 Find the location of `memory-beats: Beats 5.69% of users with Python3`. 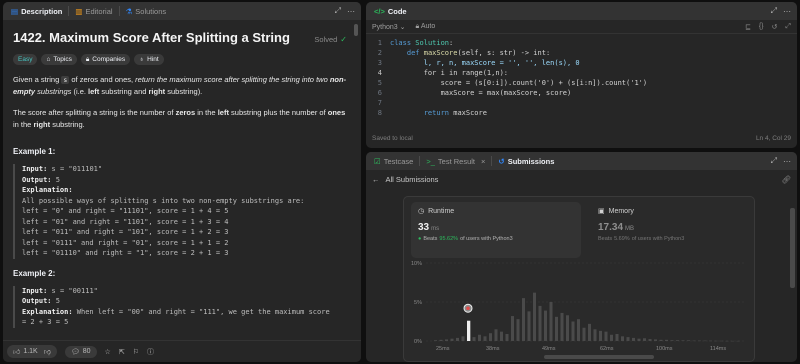

memory-beats: Beats 5.69% of users with Python3 is located at coordinates (641, 239).